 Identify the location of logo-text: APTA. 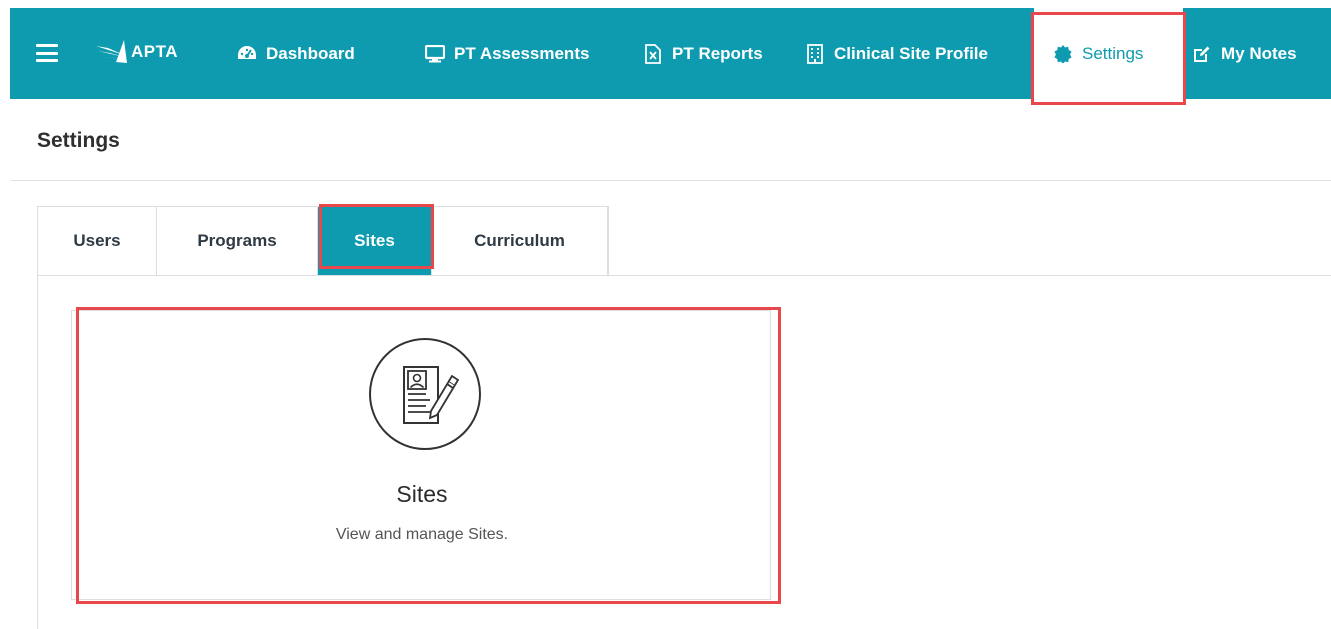
(155, 51).